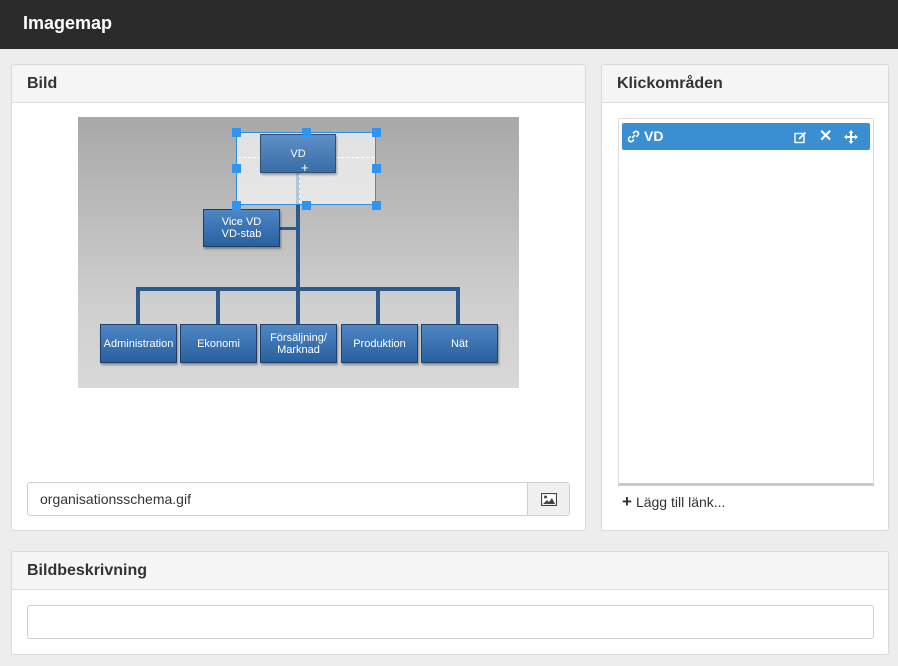 Image resolution: width=898 pixels, height=666 pixels. I want to click on image-file-value: organisationsschema.gif, so click(115, 499).